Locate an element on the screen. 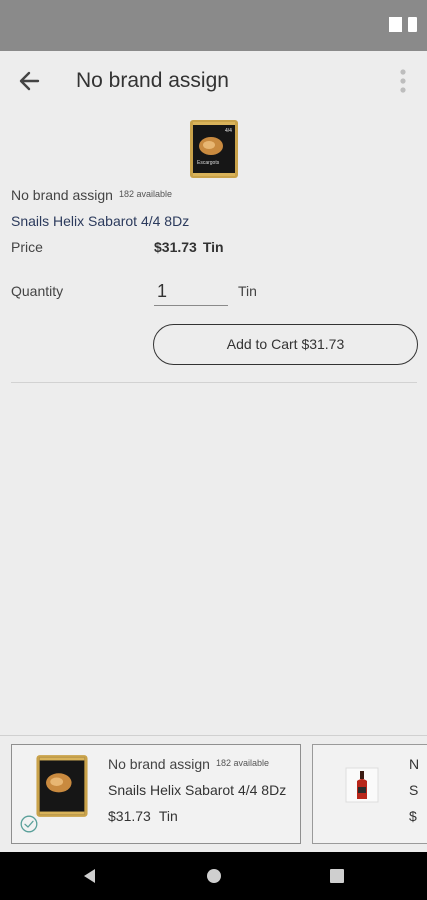 The width and height of the screenshot is (427, 900). quantity-label: Quantity is located at coordinates (37, 291).